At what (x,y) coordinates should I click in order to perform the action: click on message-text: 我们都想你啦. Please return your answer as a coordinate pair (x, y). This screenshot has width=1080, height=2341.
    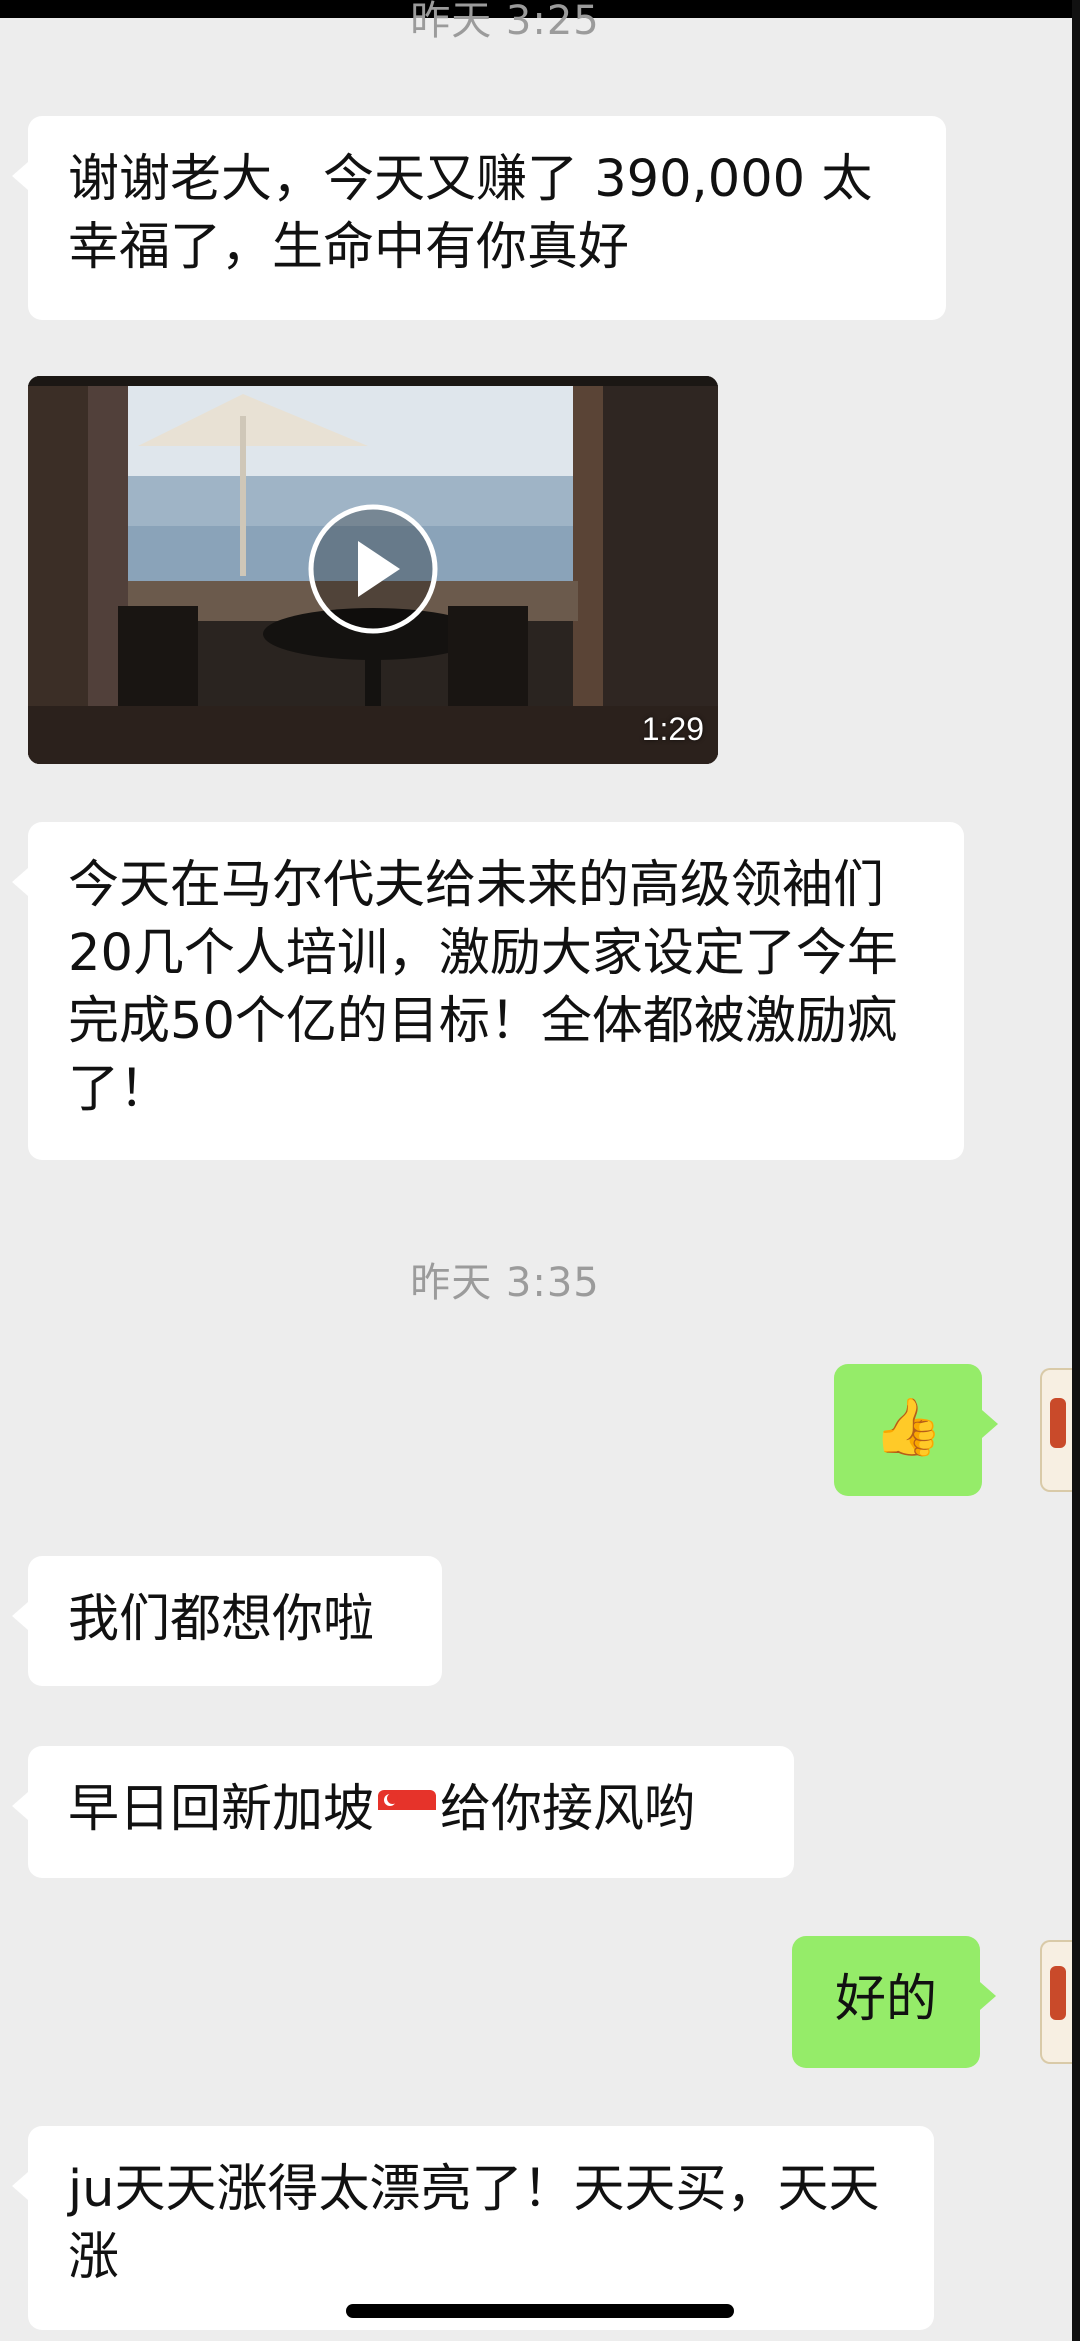
    Looking at the image, I should click on (221, 1619).